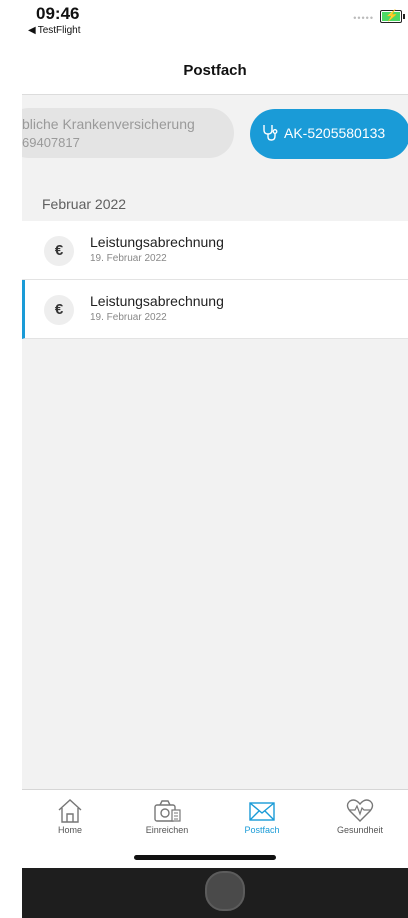 The width and height of the screenshot is (408, 918). What do you see at coordinates (108, 124) in the screenshot?
I see `insurance-chip-name: bliche Krankenversicherung` at bounding box center [108, 124].